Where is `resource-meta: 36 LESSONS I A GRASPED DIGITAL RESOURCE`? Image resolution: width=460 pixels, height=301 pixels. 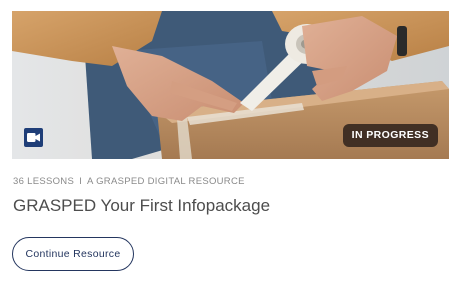 resource-meta: 36 LESSONS I A GRASPED DIGITAL RESOURCE is located at coordinates (129, 181).